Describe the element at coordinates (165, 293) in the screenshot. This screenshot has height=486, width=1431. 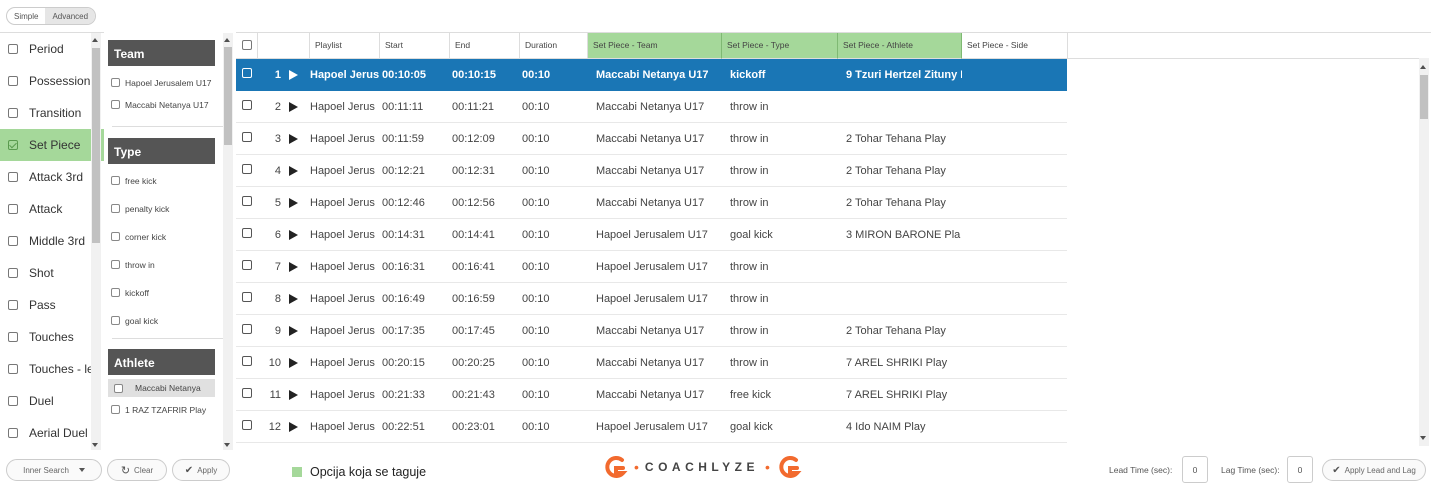
I see `filter-option: kickoff` at that location.